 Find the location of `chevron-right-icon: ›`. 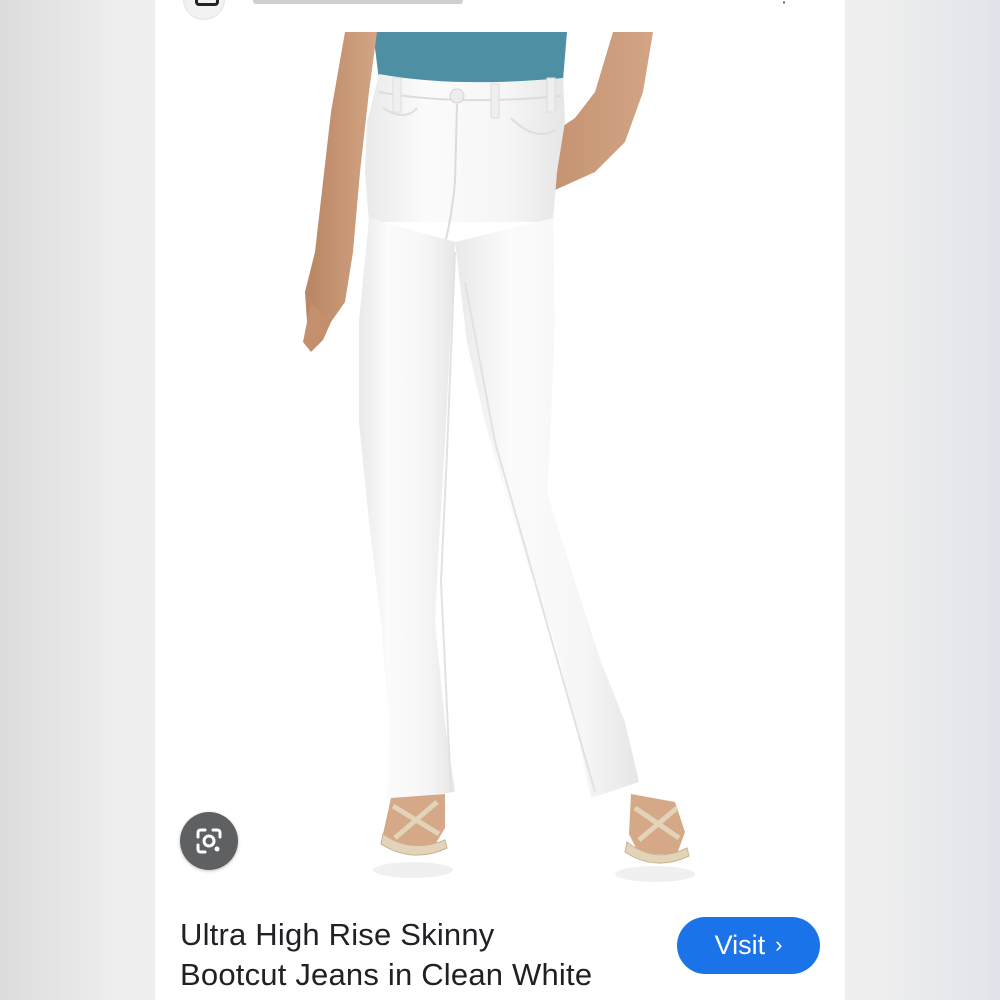

chevron-right-icon: › is located at coordinates (779, 944).